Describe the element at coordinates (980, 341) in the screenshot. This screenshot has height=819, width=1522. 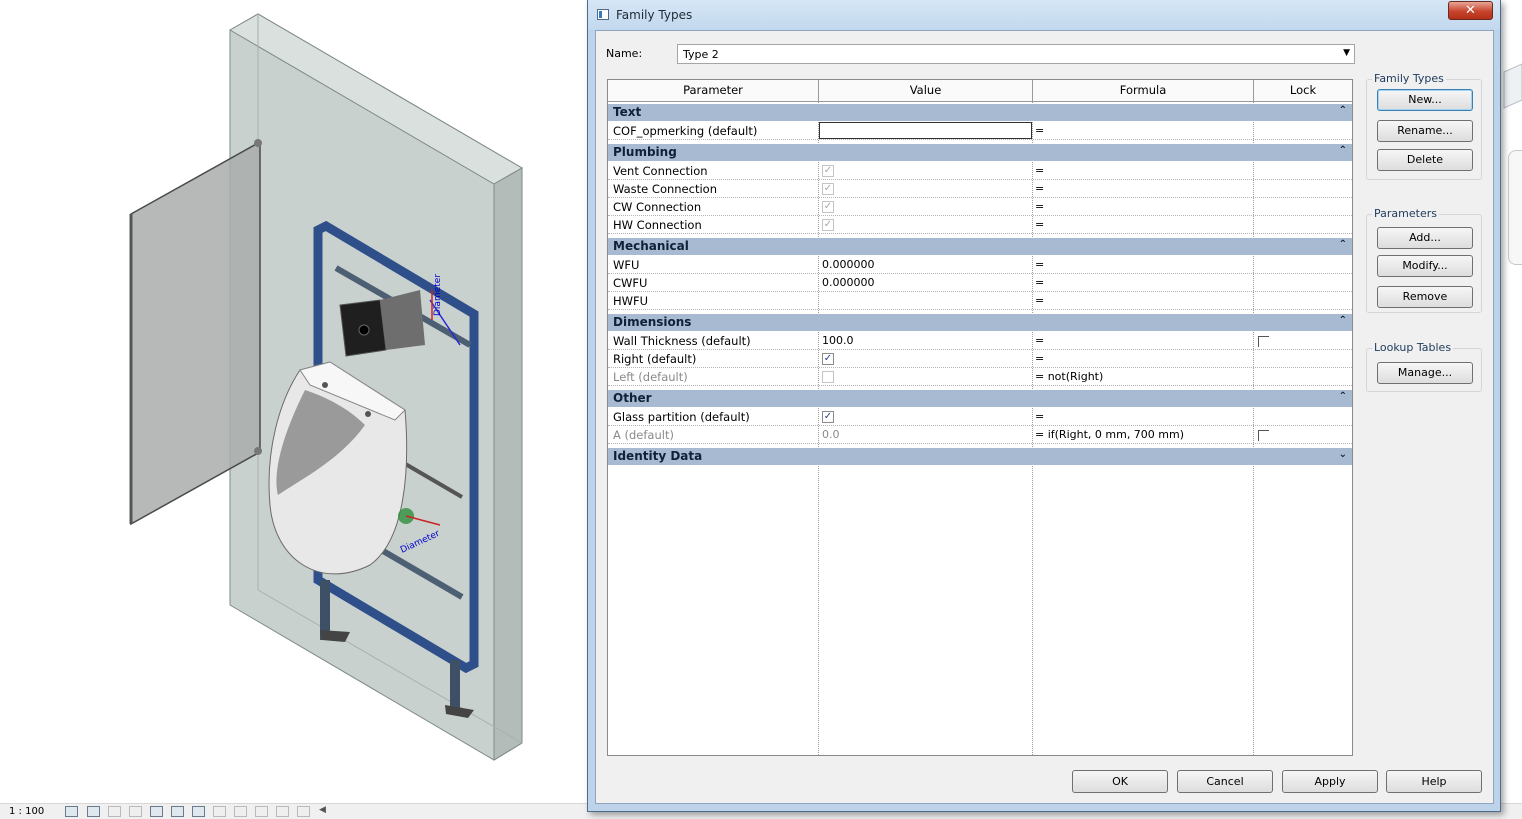
I see `param-row-wall-thickness: Wall Thickness (default) 100.0 =` at that location.